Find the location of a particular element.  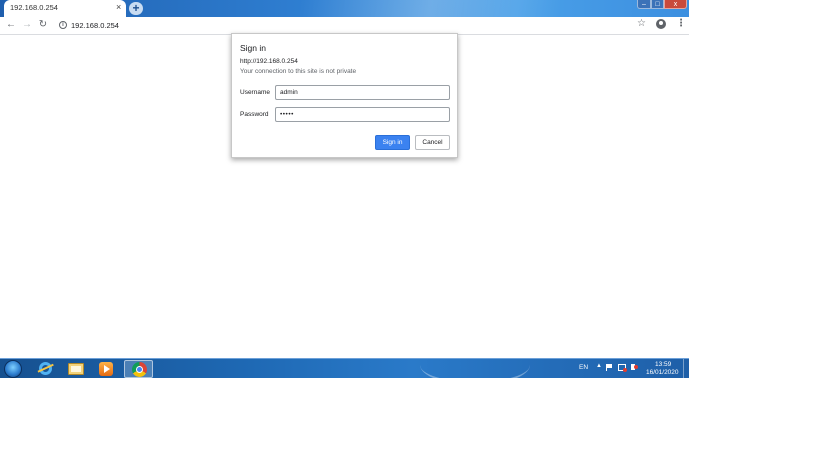

profile-icon is located at coordinates (661, 24).